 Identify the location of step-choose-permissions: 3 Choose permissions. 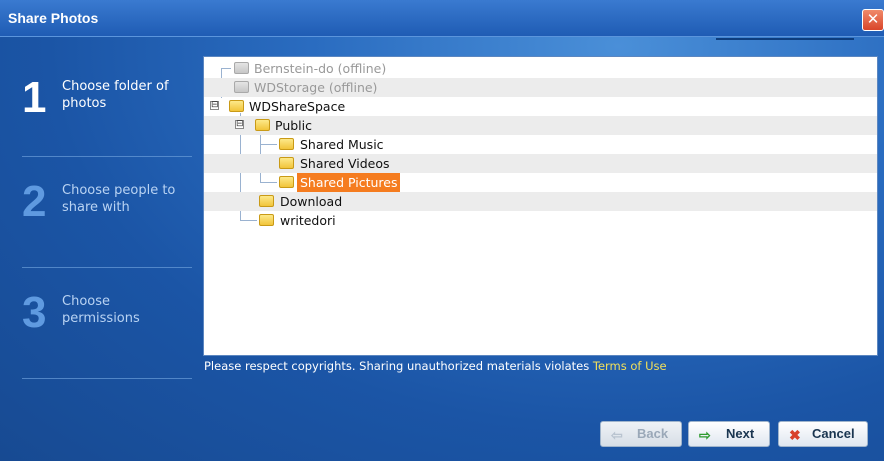
(107, 347).